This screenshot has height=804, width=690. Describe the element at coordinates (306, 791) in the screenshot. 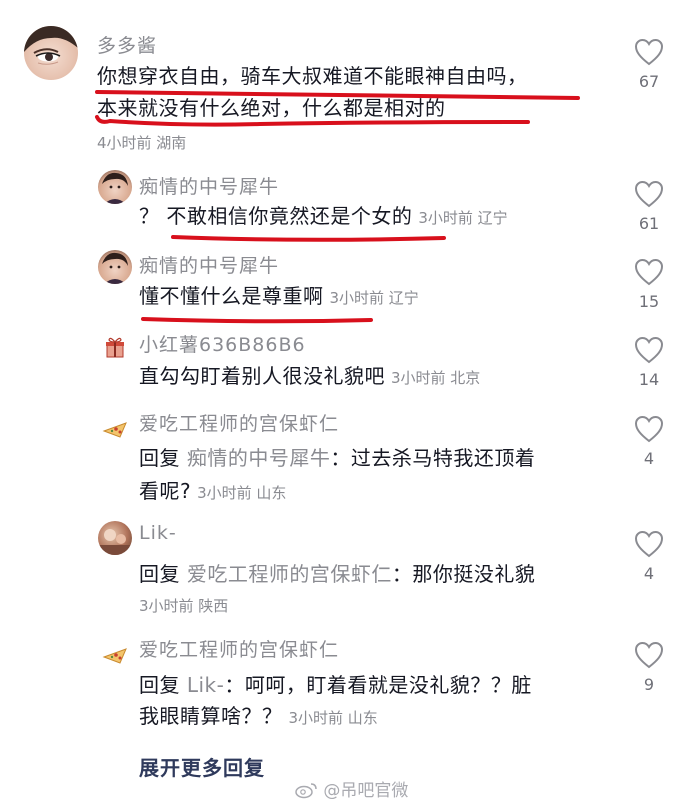

I see `weibo-logo-icon` at that location.